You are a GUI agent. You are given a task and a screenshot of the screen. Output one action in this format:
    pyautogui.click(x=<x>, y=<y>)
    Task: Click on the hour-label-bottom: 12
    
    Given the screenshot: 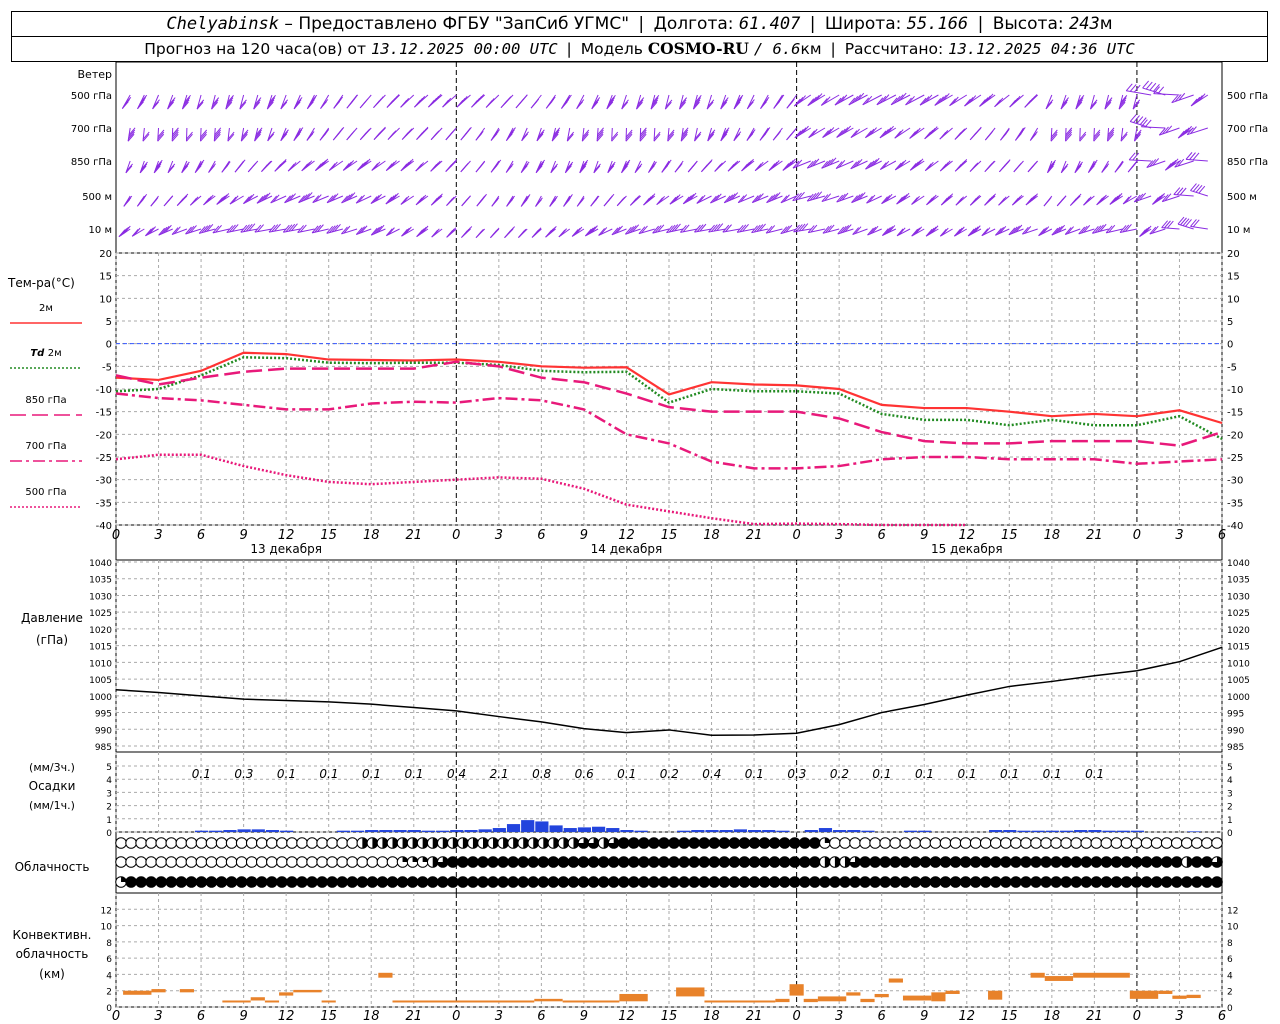 What is the action you would take?
    pyautogui.click(x=286, y=1016)
    